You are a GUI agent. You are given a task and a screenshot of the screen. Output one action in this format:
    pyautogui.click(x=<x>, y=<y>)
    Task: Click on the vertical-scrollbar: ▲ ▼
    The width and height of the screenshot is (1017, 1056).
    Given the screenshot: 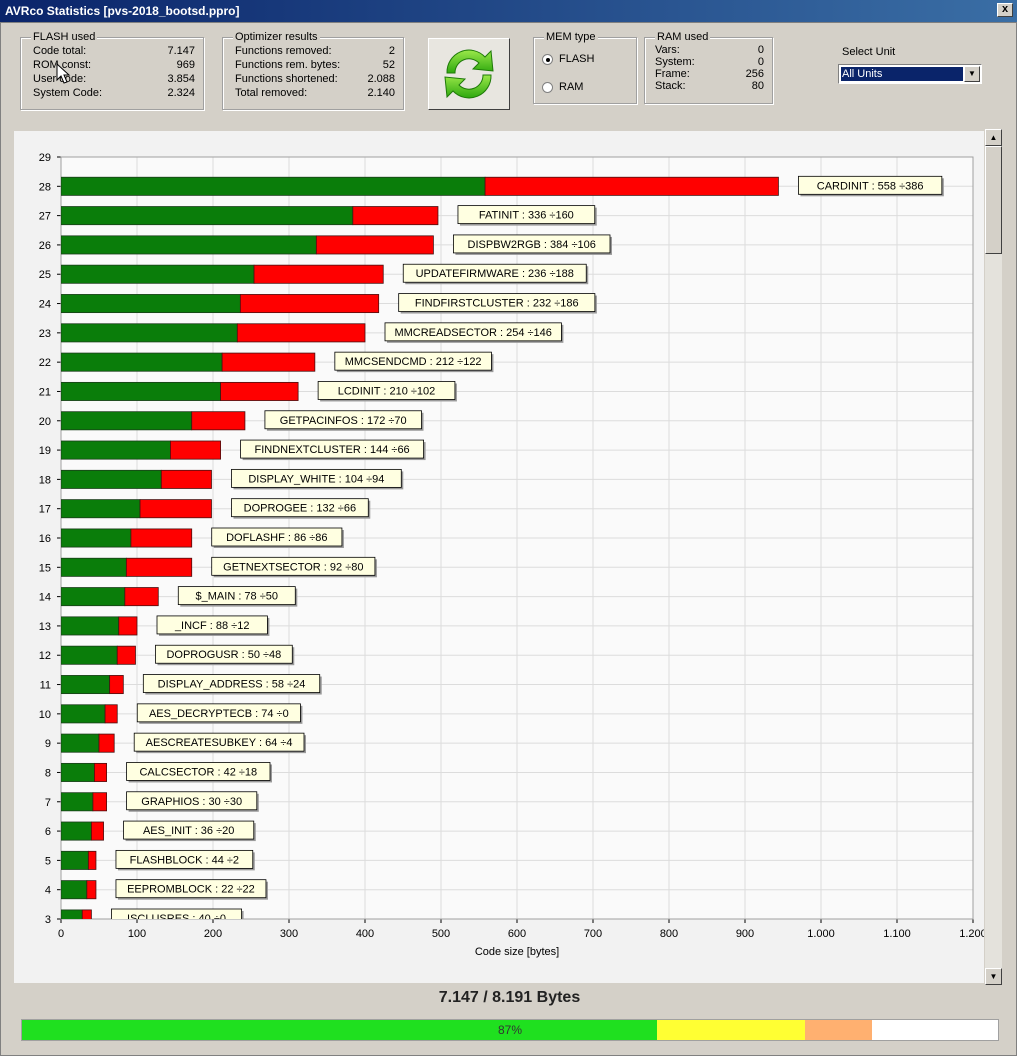 What is the action you would take?
    pyautogui.click(x=993, y=557)
    